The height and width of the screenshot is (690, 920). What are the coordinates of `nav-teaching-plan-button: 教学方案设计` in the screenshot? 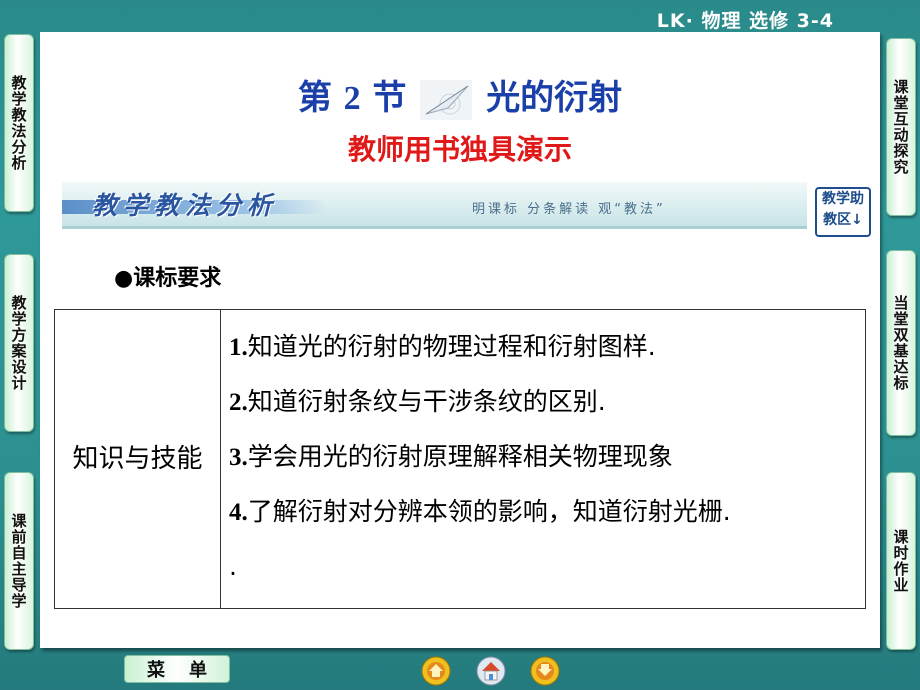 It's located at (19, 343).